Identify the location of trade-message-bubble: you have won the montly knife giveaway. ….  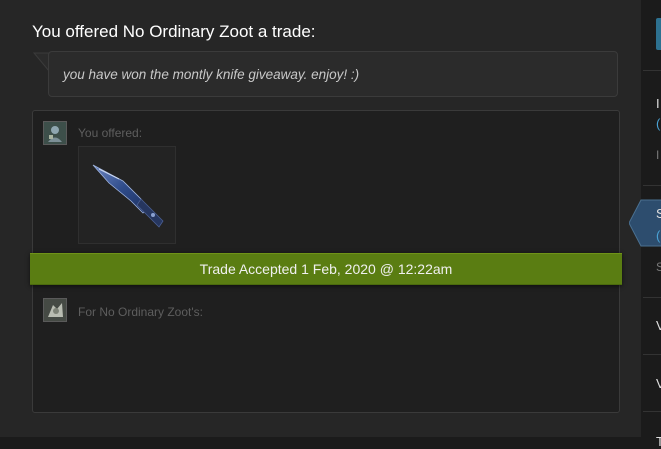
(333, 74).